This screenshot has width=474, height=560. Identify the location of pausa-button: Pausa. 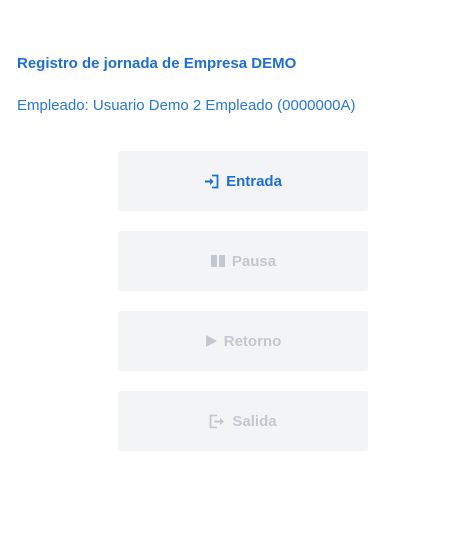
(243, 261).